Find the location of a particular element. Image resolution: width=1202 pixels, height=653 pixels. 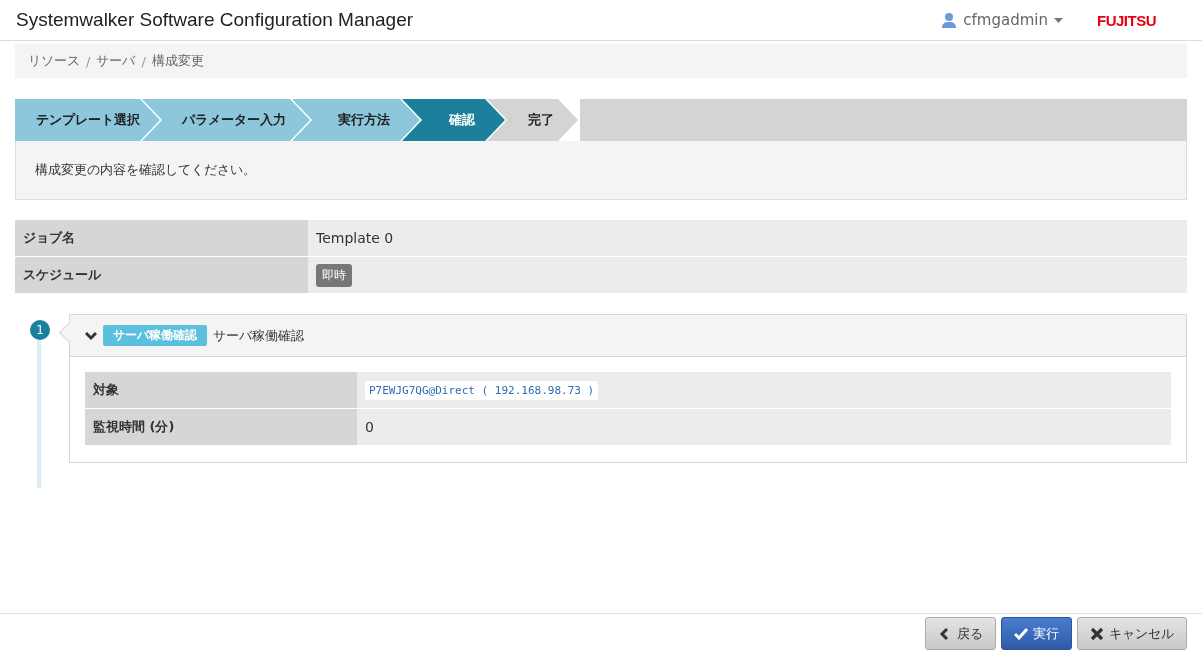

field-label: 監視時間 (分) is located at coordinates (221, 427).